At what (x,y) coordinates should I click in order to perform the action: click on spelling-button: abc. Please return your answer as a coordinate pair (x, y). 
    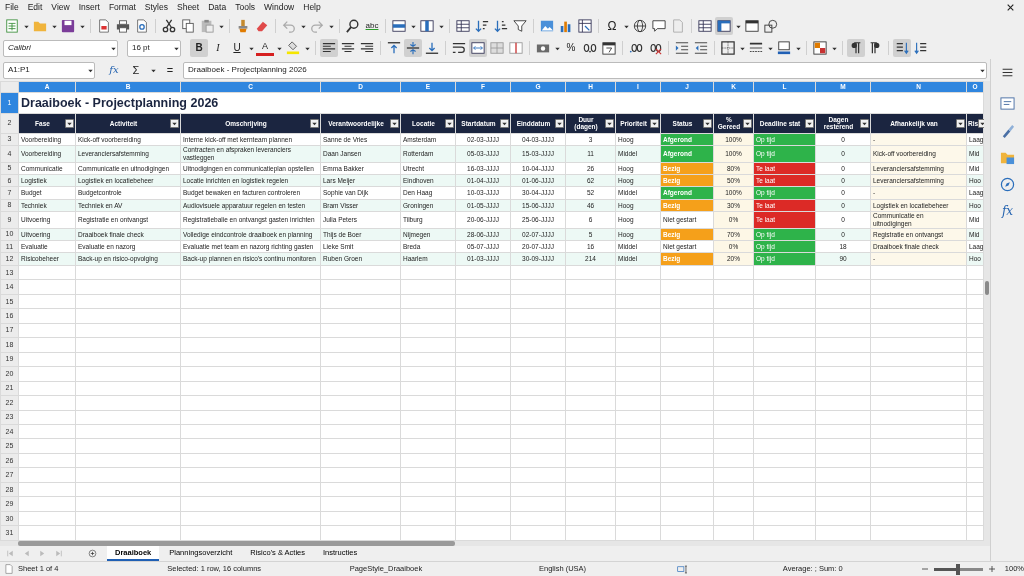
    Looking at the image, I should click on (372, 26).